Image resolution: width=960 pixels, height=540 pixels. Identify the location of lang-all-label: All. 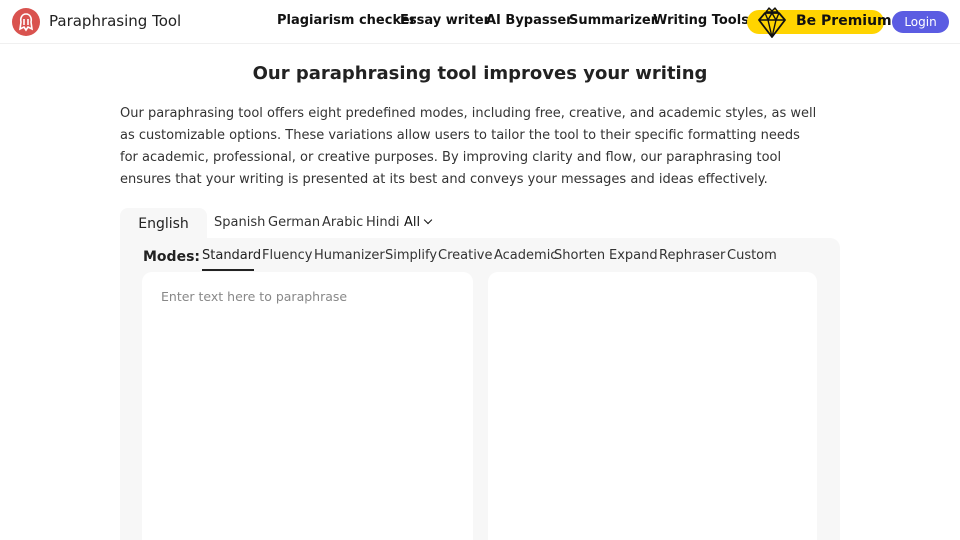
(412, 222).